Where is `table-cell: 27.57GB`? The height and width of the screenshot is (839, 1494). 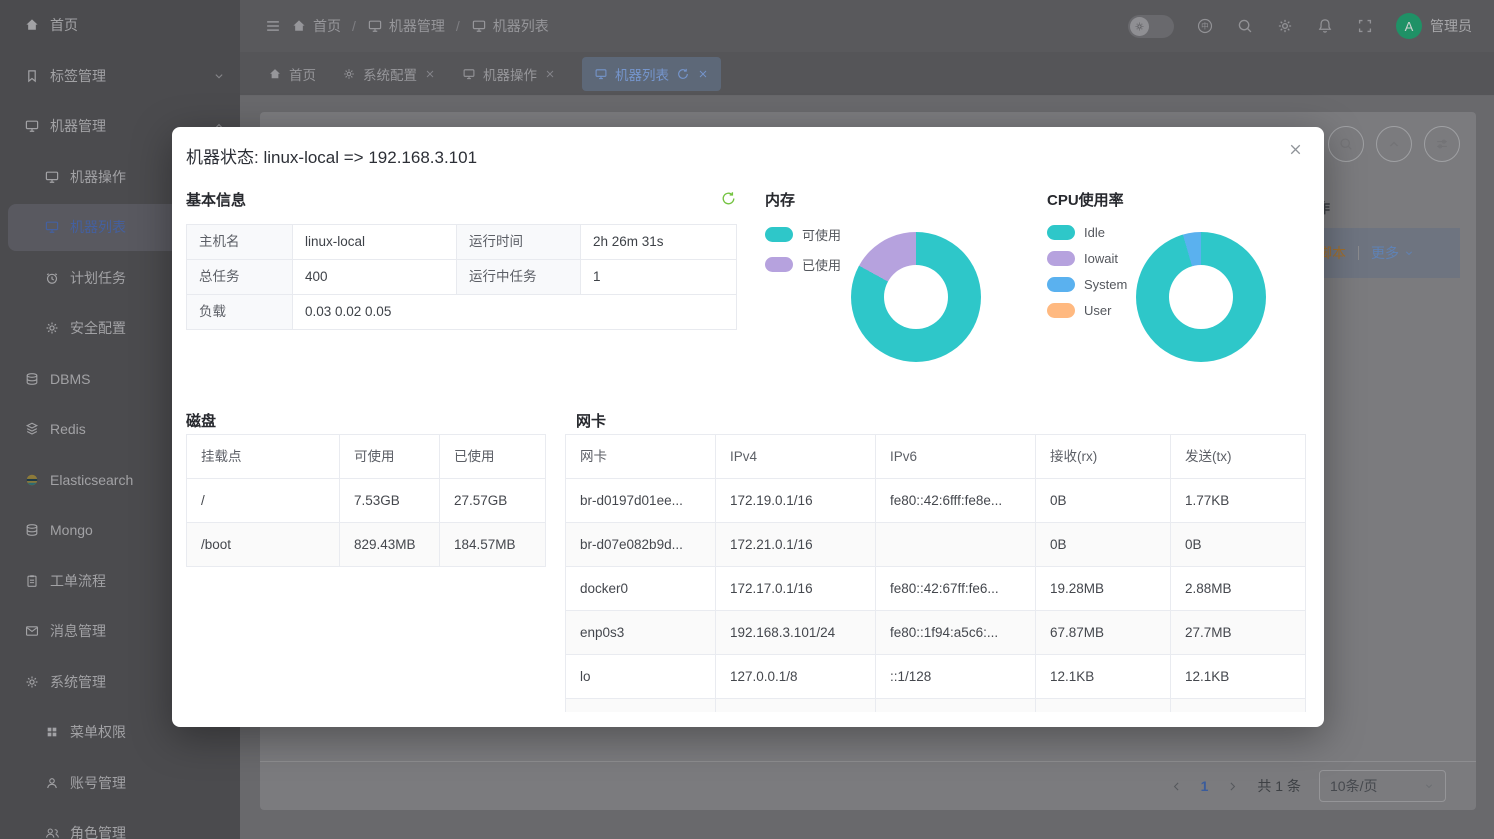 table-cell: 27.57GB is located at coordinates (493, 501).